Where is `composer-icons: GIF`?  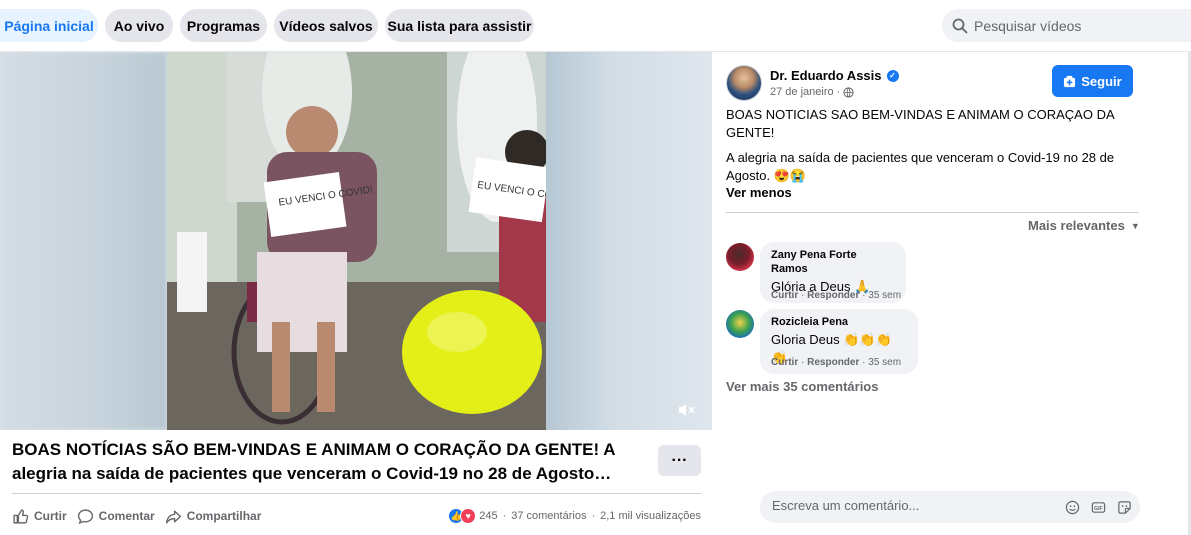 composer-icons: GIF is located at coordinates (1093, 507).